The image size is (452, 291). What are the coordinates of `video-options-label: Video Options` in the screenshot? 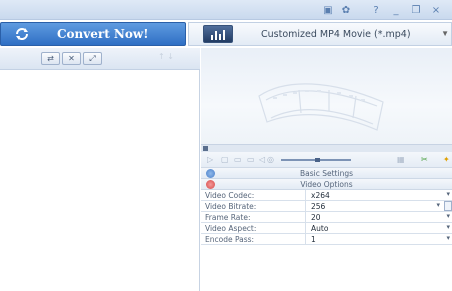 It's located at (326, 184).